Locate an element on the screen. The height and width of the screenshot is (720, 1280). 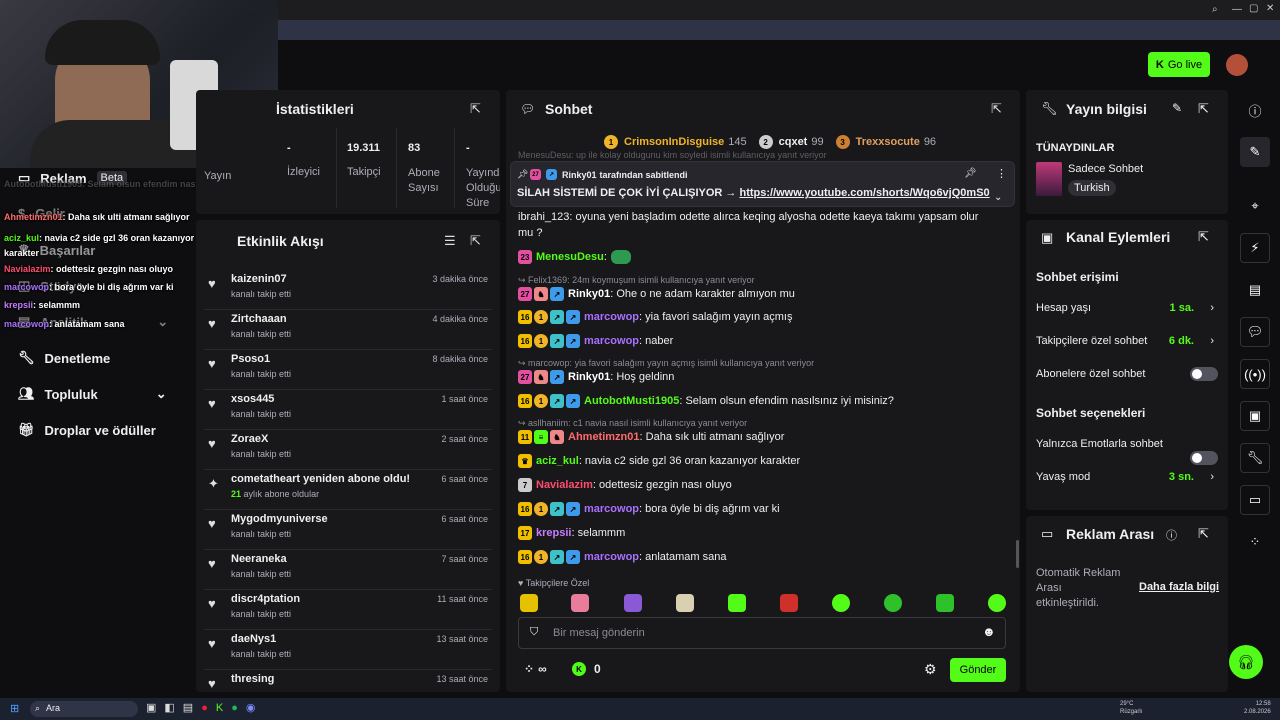
document-icon: ▤ is located at coordinates (1255, 290).